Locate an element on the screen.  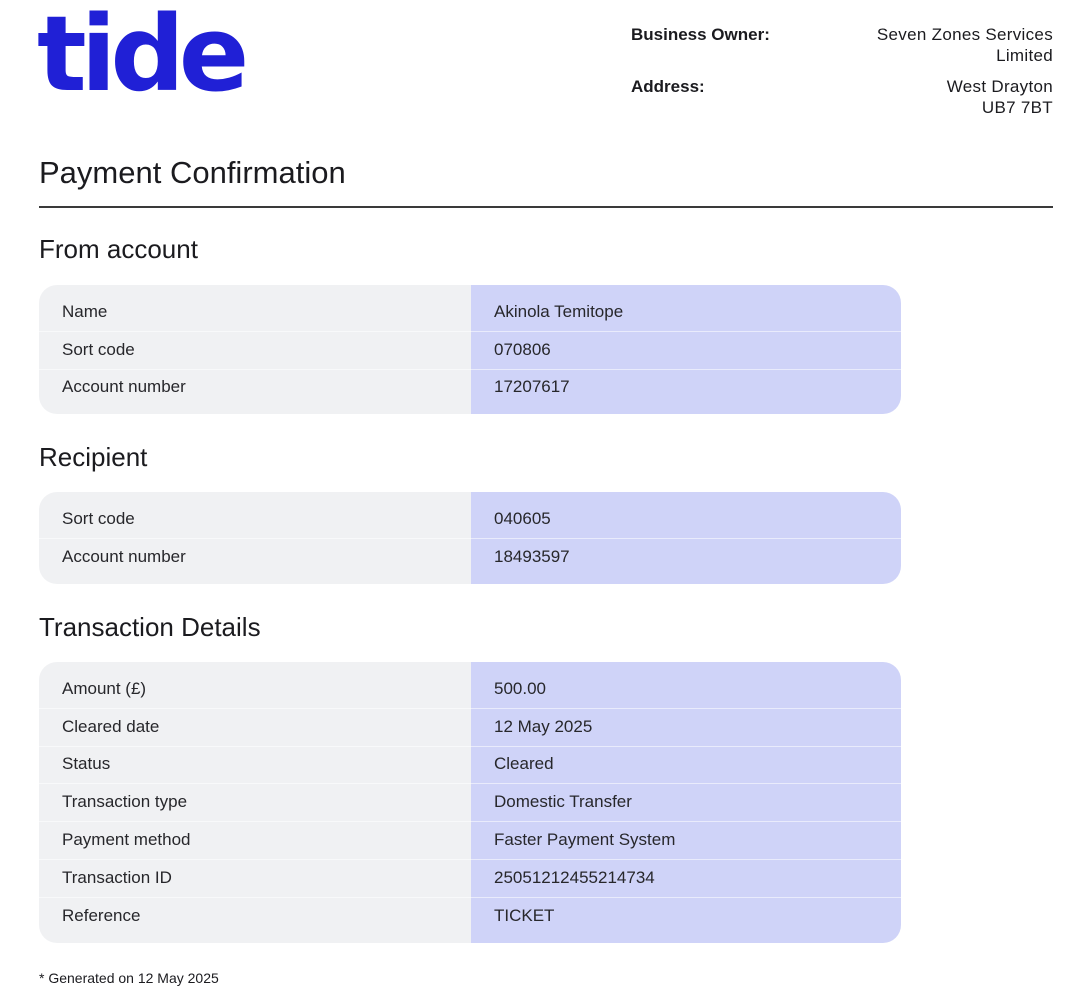
from-account-heading: From account is located at coordinates (118, 249).